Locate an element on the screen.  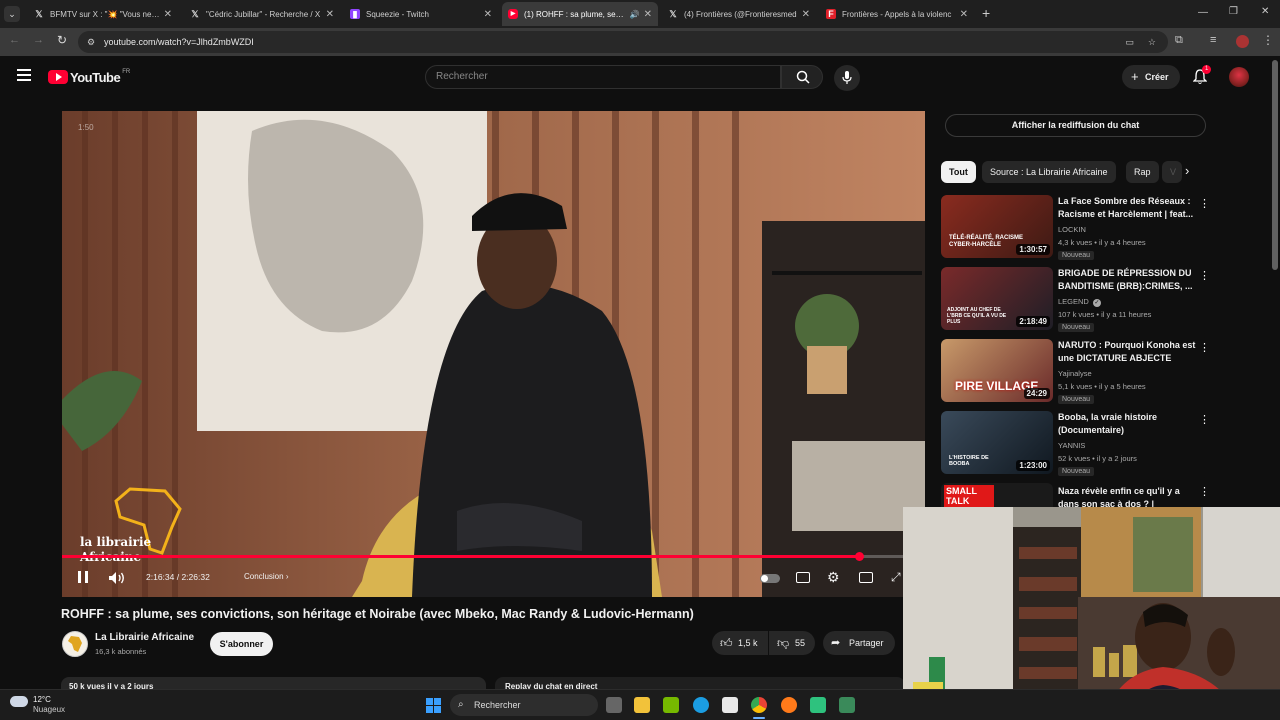
tab-list-button: ⌄ is located at coordinates (12, 14).